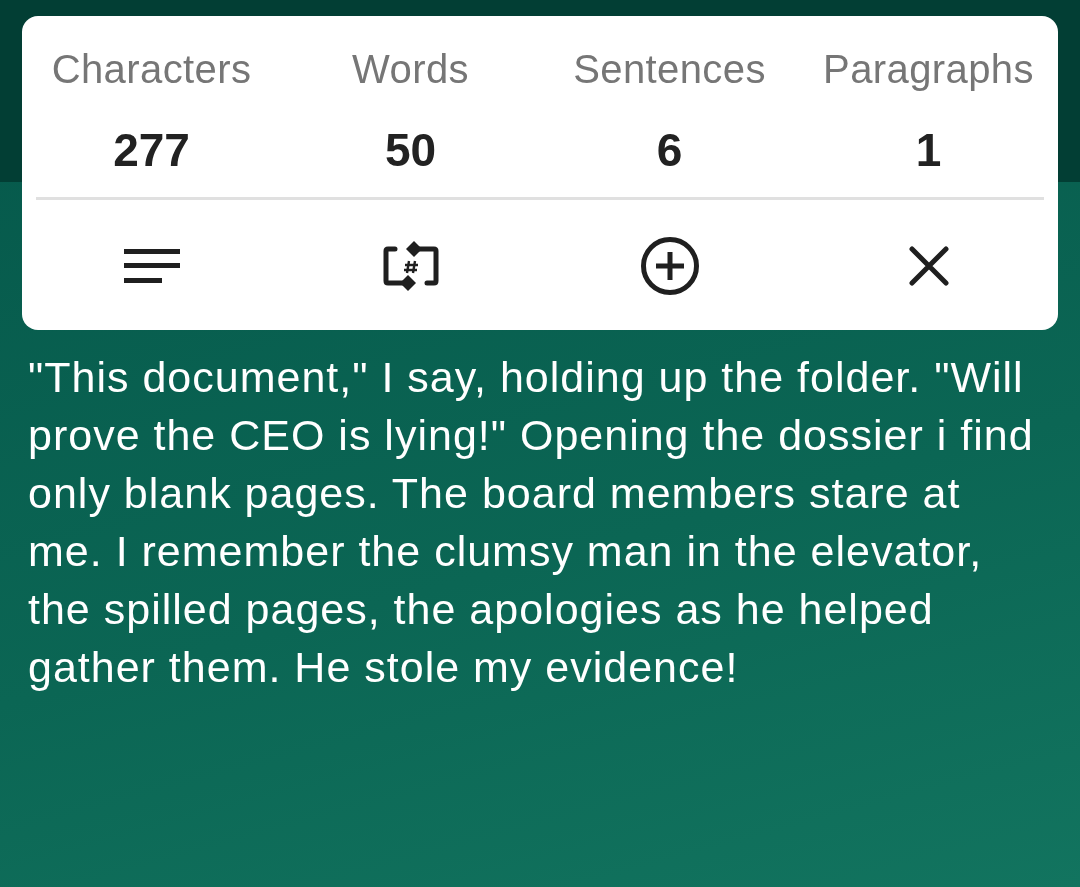 The height and width of the screenshot is (887, 1080). What do you see at coordinates (669, 150) in the screenshot?
I see `stat-value: 6` at bounding box center [669, 150].